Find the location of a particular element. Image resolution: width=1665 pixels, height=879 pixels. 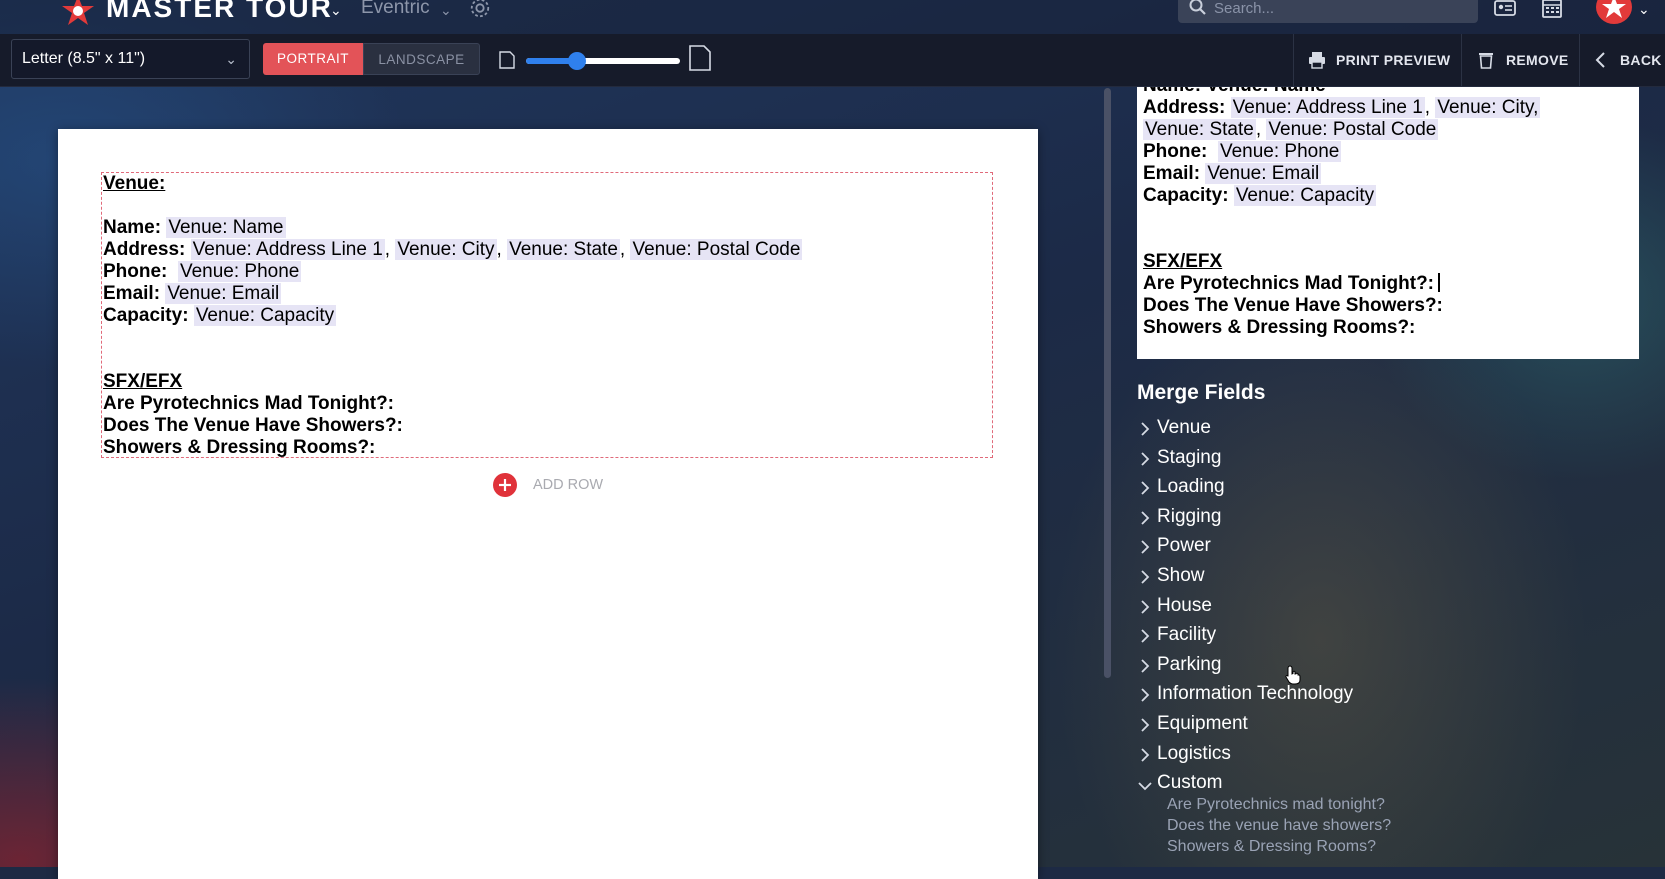

chevron-left-icon is located at coordinates (1600, 60).